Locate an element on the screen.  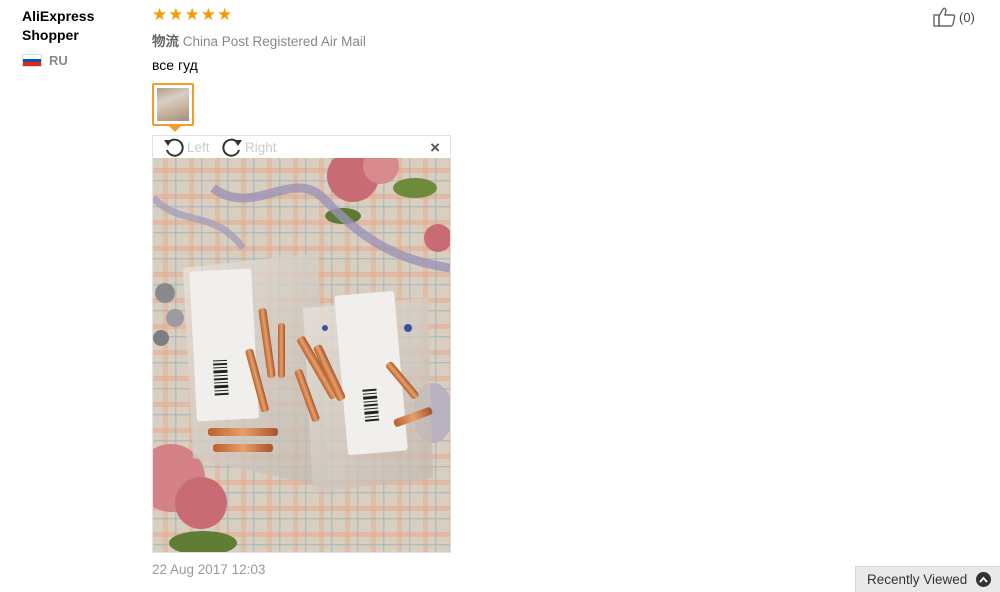
rotate-right-button: Right is located at coordinates (249, 147).